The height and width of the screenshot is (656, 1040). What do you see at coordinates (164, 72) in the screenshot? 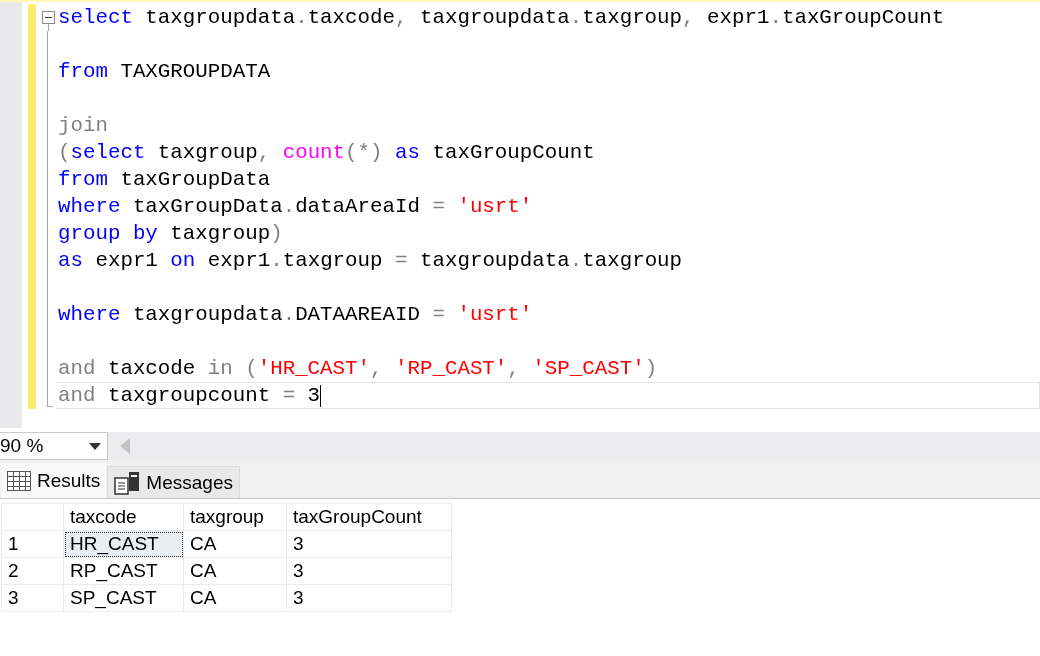
I see `code-line: from TAXGROUPDATA` at bounding box center [164, 72].